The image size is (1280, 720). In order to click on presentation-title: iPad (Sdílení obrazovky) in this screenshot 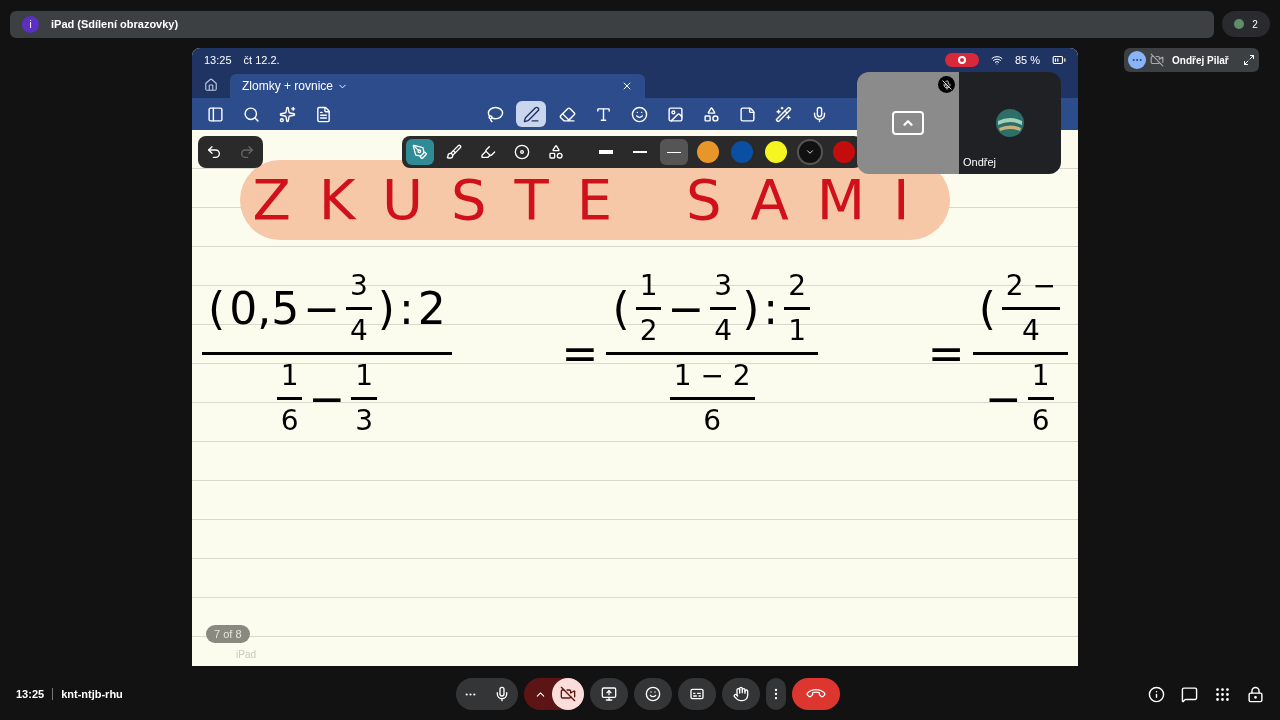, I will do `click(115, 24)`.